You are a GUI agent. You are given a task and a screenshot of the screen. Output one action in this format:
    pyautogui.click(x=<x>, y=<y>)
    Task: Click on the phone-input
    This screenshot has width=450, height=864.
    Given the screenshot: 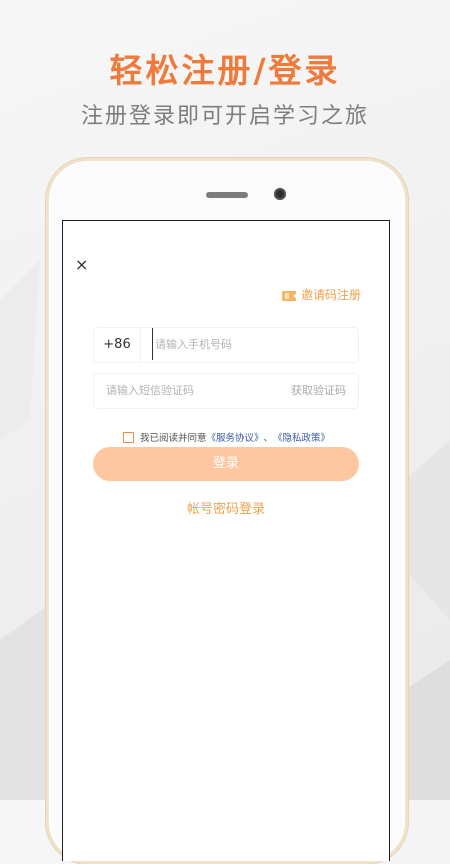 What is the action you would take?
    pyautogui.click(x=248, y=344)
    